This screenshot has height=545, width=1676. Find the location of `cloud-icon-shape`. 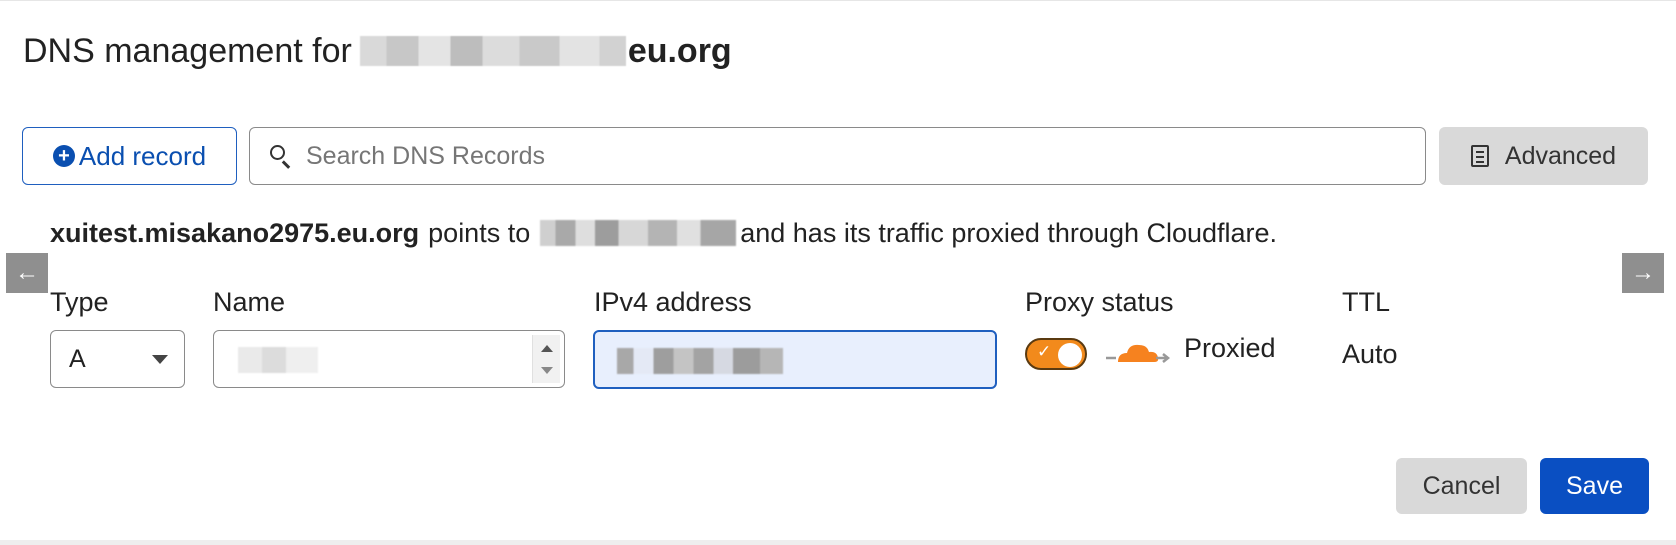

cloud-icon-shape is located at coordinates (1138, 353).